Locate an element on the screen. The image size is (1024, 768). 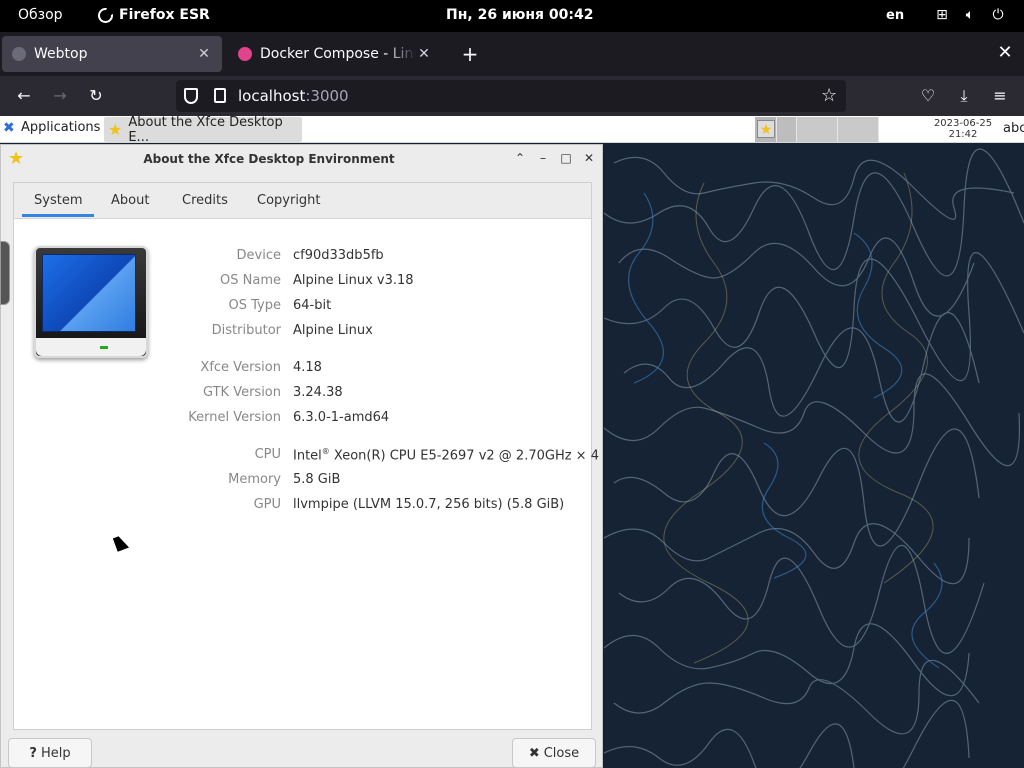
info-value: 5.8 GiB is located at coordinates (317, 479).